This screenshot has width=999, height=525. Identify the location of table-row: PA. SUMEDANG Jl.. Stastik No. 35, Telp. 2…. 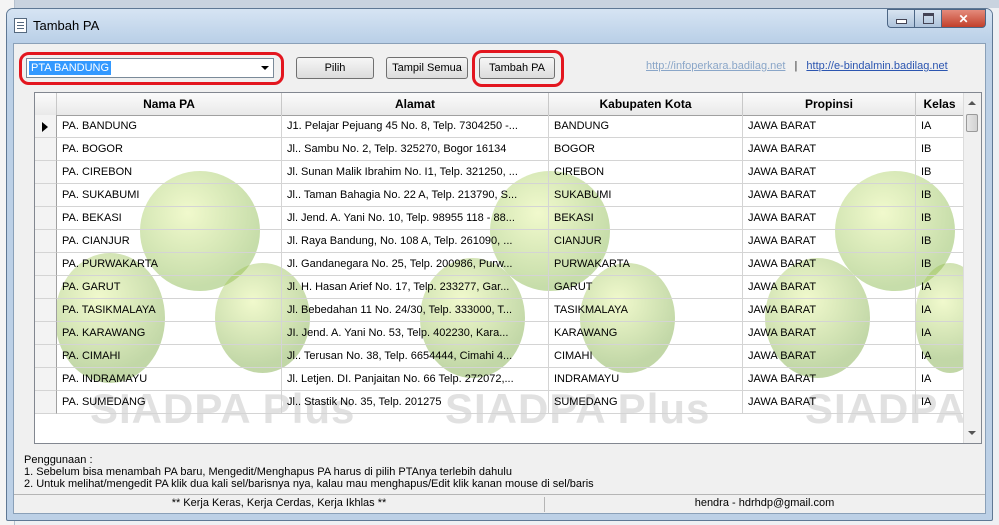
(499, 402).